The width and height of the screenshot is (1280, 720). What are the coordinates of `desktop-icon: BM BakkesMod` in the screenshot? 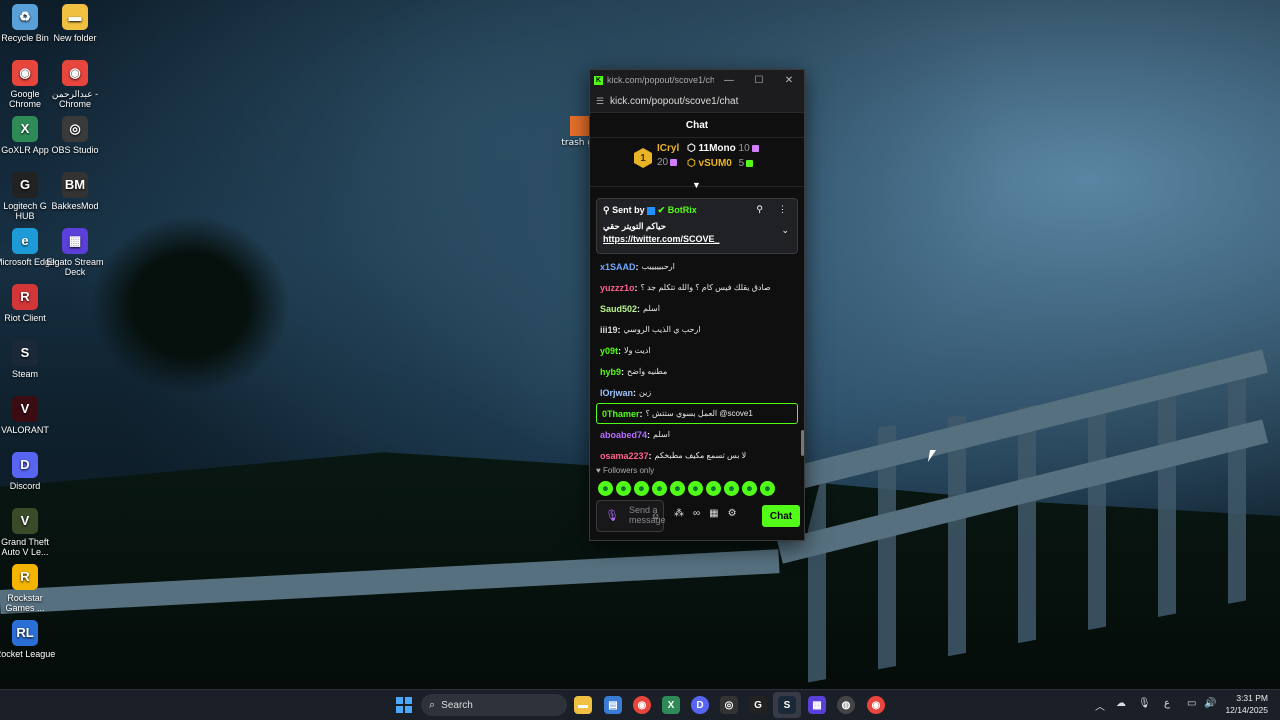 It's located at (75, 191).